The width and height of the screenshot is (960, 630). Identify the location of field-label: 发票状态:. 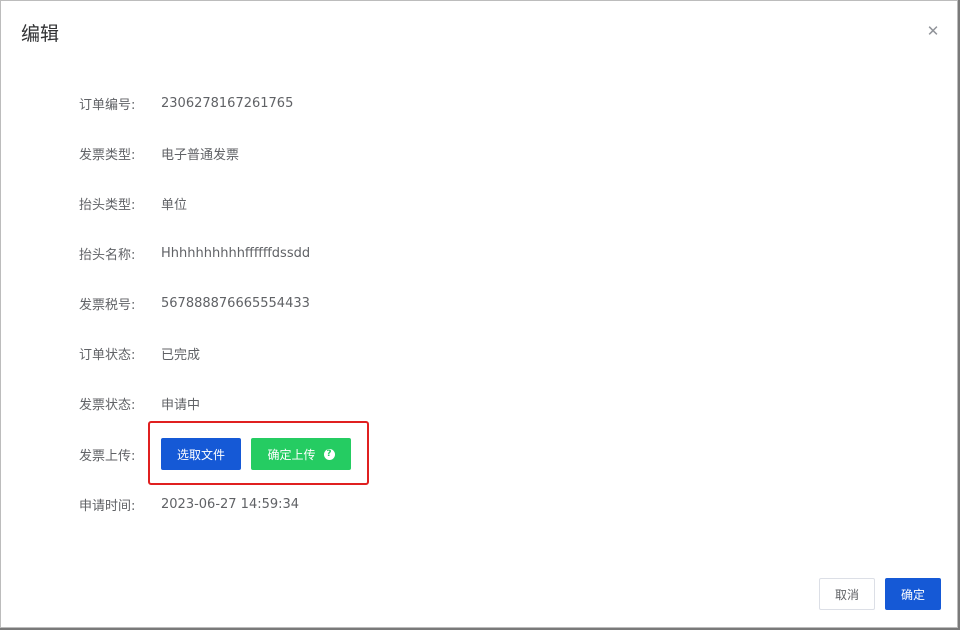
(107, 405).